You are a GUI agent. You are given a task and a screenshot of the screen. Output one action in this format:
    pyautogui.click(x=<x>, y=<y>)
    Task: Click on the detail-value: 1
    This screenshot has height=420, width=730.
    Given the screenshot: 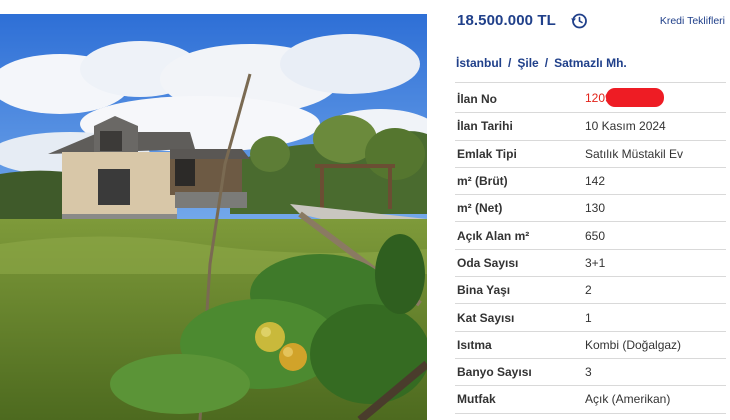 What is the action you would take?
    pyautogui.click(x=588, y=317)
    